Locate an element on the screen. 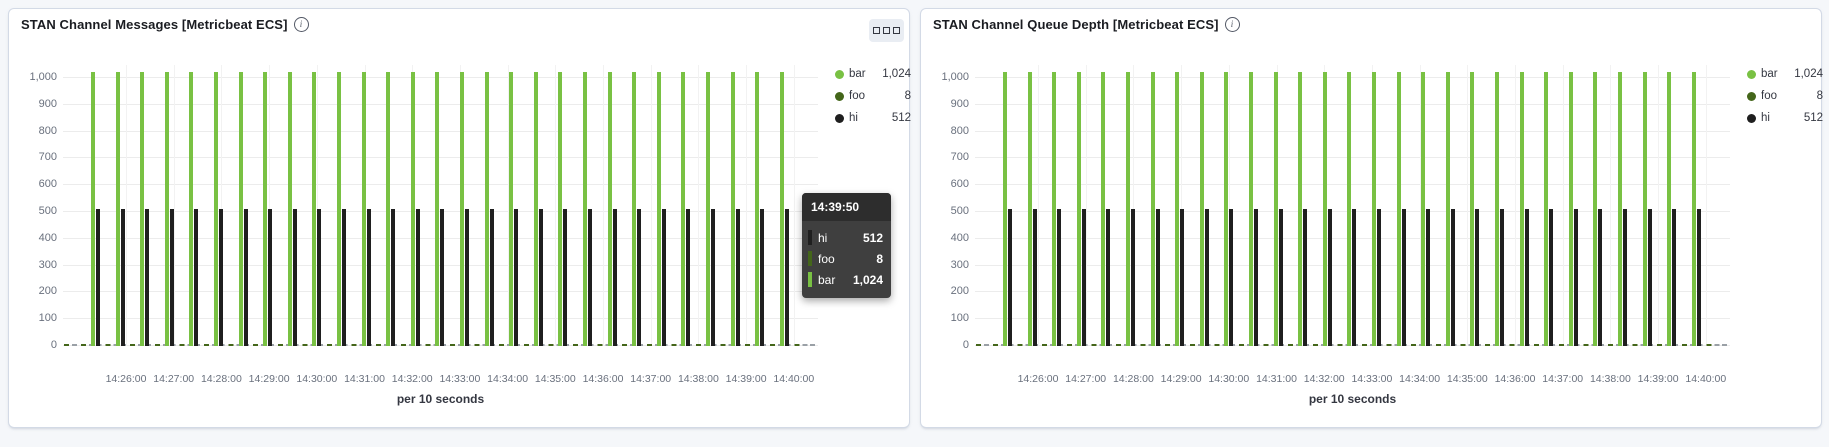 The height and width of the screenshot is (447, 1829). tooltip-series-value: 1,024 is located at coordinates (867, 279).